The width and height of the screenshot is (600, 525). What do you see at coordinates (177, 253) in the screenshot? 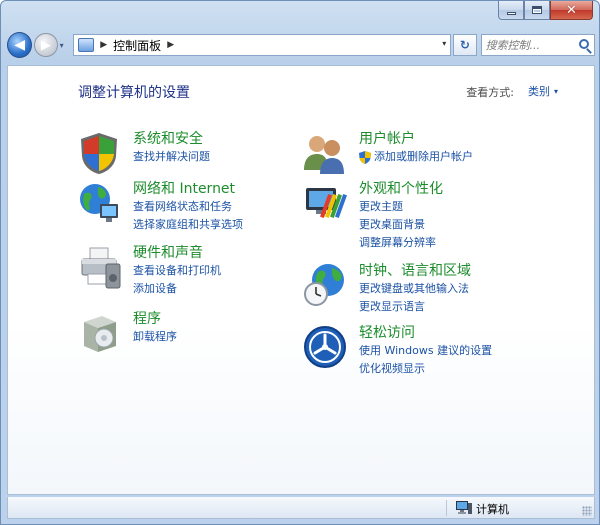
I see `category-title: 硬件和声音` at bounding box center [177, 253].